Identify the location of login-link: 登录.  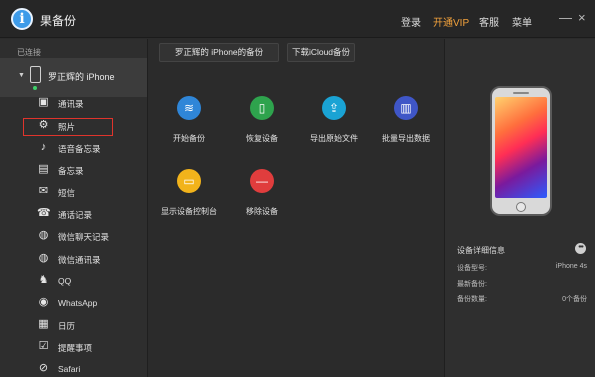
(411, 21).